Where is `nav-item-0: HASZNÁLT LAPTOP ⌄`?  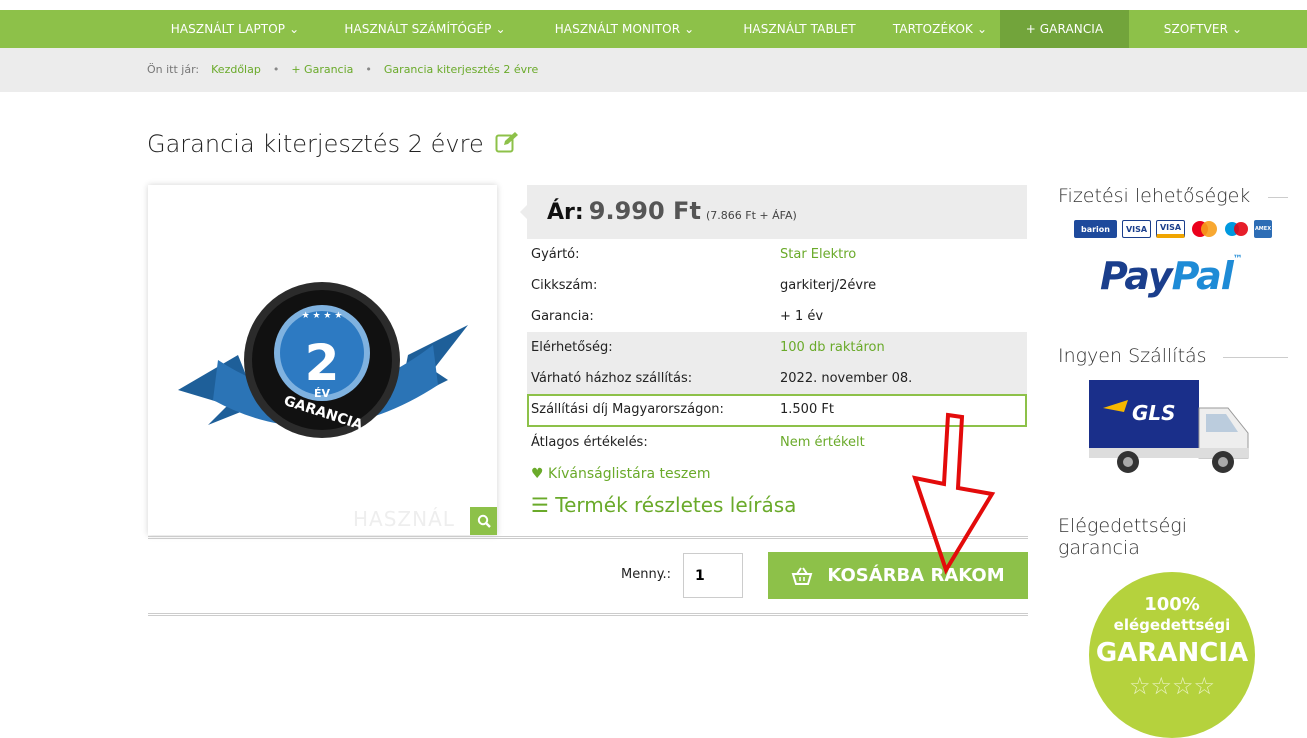
nav-item-0: HASZNÁLT LAPTOP ⌄ is located at coordinates (235, 29).